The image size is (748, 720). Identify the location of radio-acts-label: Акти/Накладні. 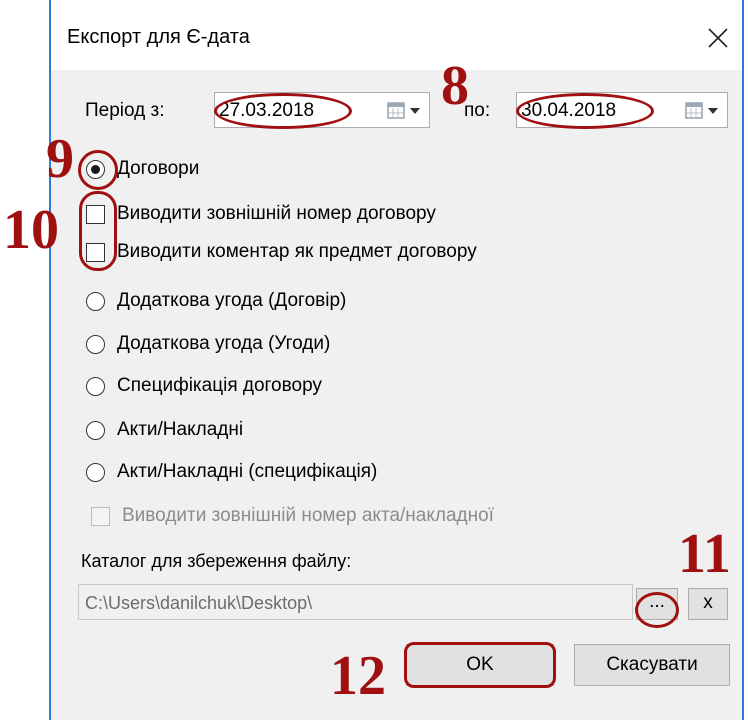
(180, 429).